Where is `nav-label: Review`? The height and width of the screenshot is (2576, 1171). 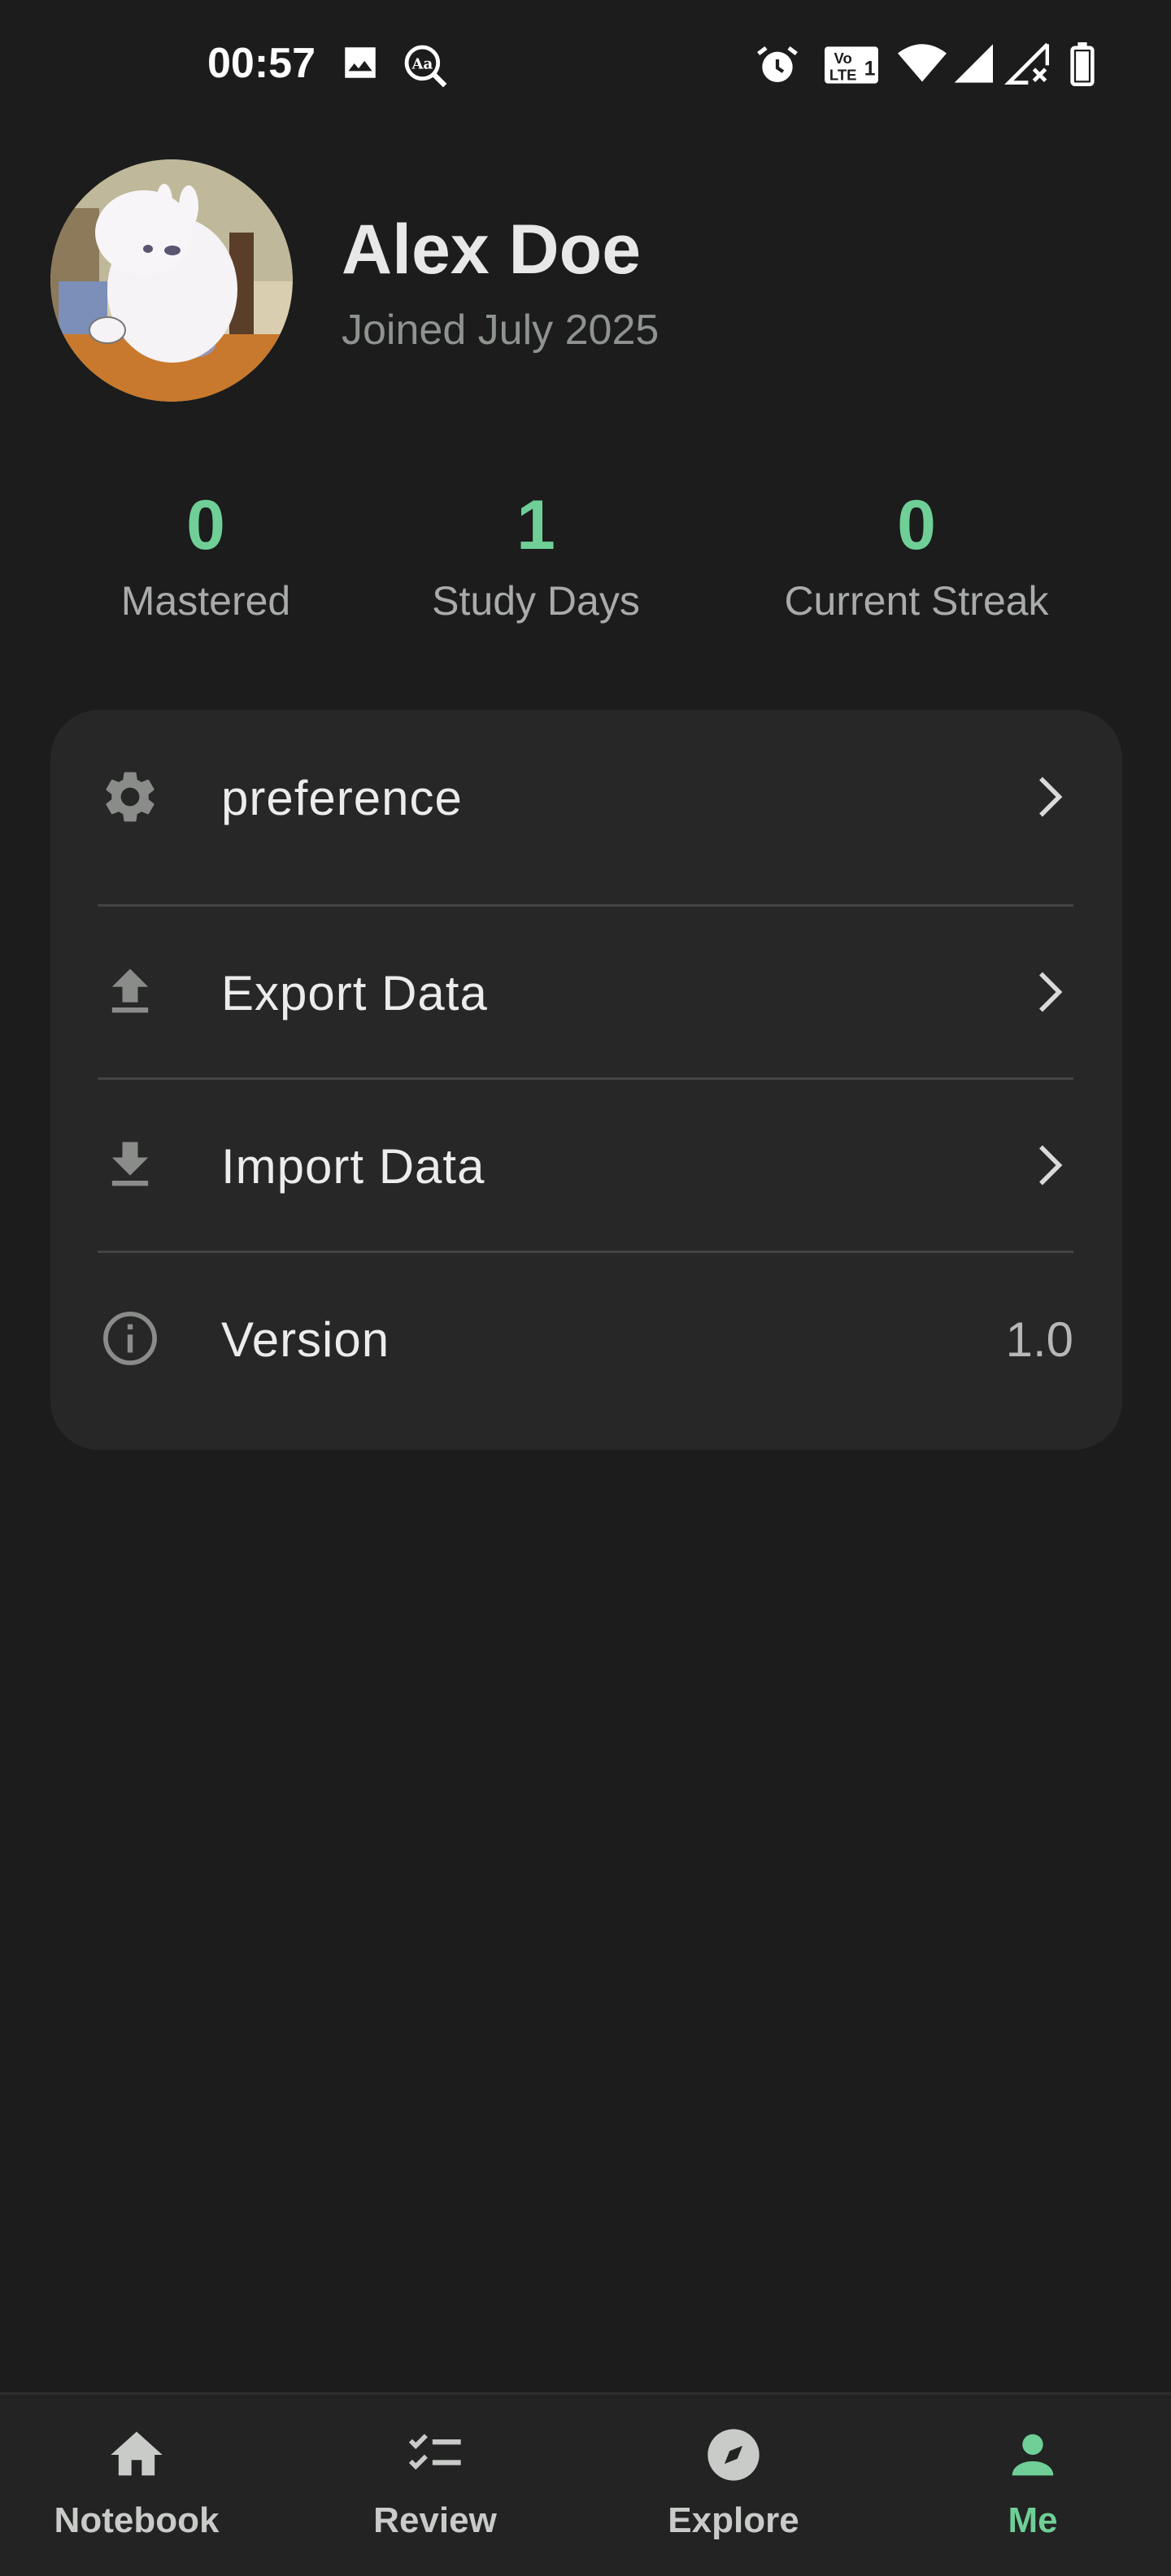
nav-label: Review is located at coordinates (435, 2520).